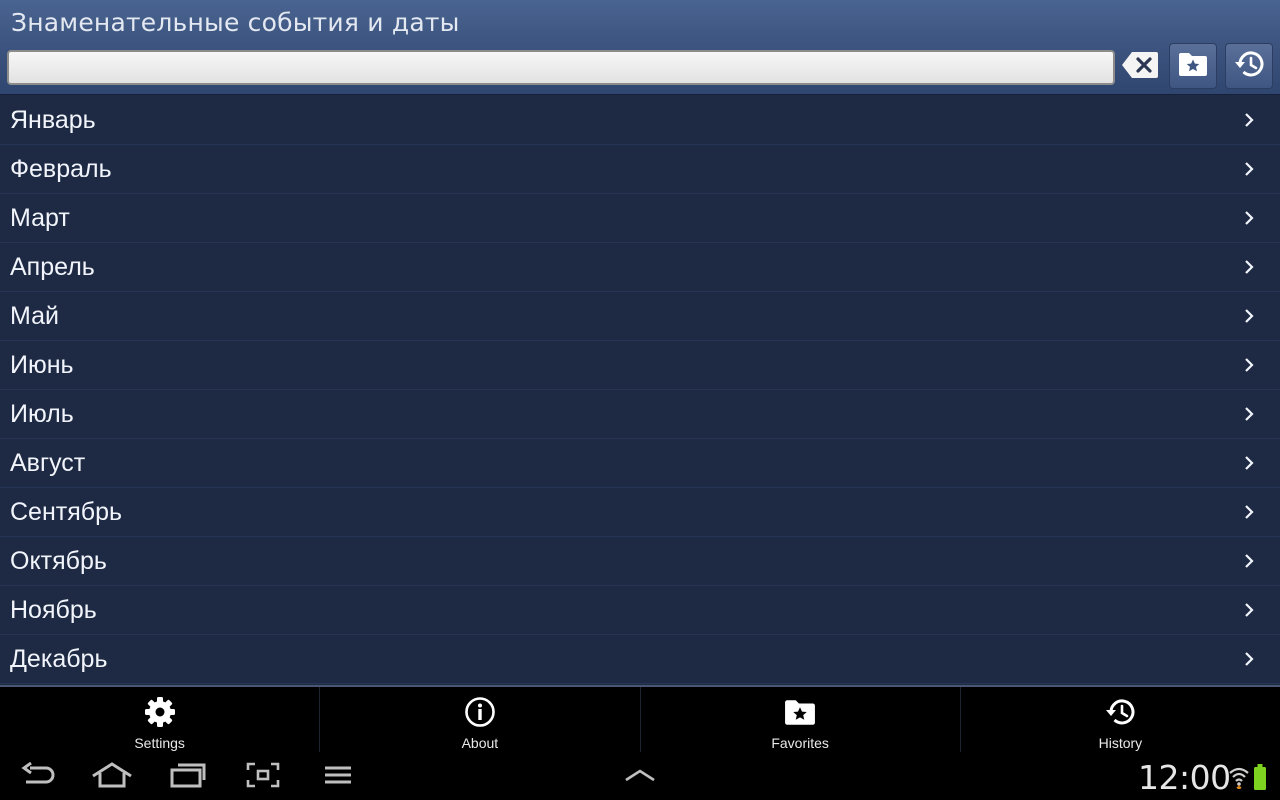  Describe the element at coordinates (1184, 777) in the screenshot. I see `status-clock: 12:00` at that location.